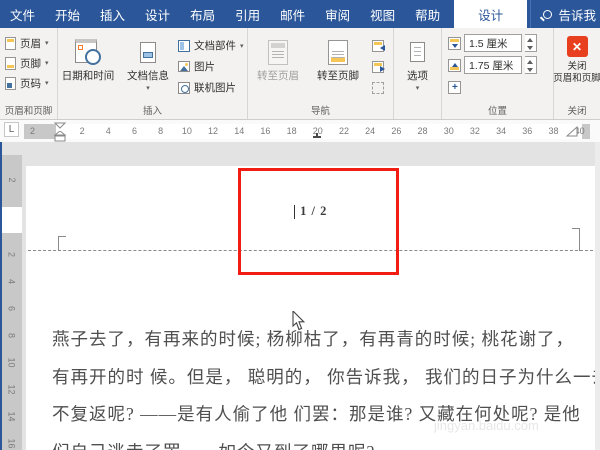  I want to click on ruler-number: 12, so click(213, 131).